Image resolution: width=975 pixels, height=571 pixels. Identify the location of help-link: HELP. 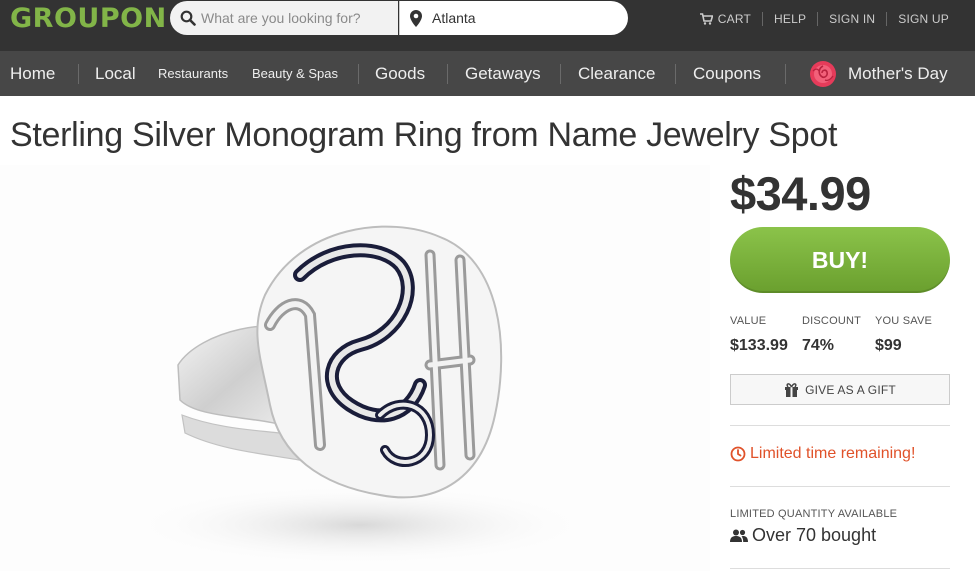
(790, 19).